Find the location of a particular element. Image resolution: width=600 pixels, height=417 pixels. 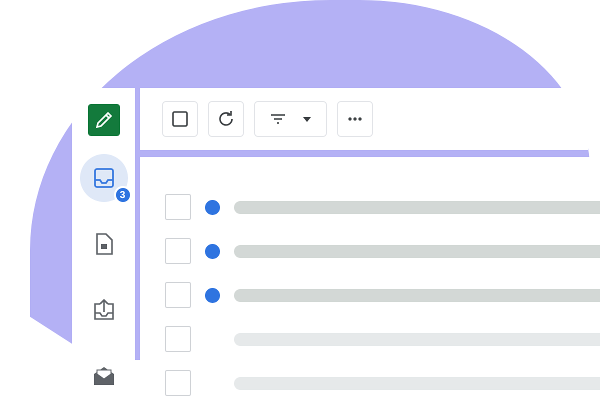

inbox-icon is located at coordinates (103, 178).